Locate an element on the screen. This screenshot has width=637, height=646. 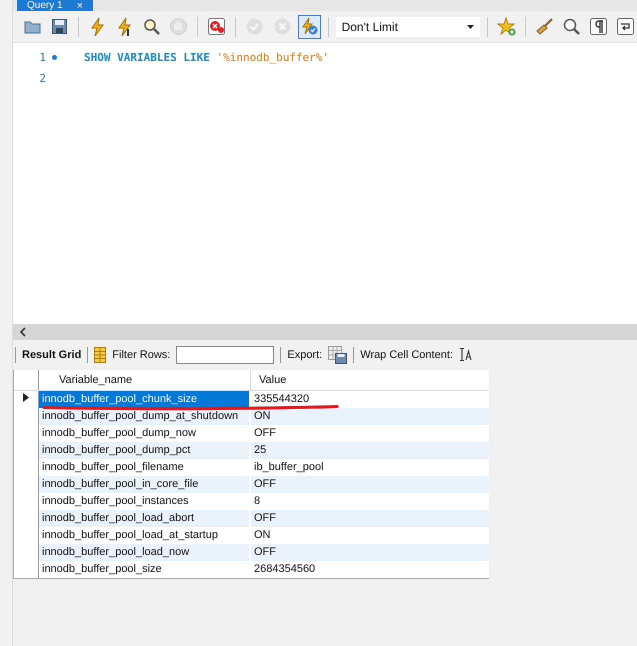
table-cell: innodb_buffer_pool_load_abort is located at coordinates (145, 518).